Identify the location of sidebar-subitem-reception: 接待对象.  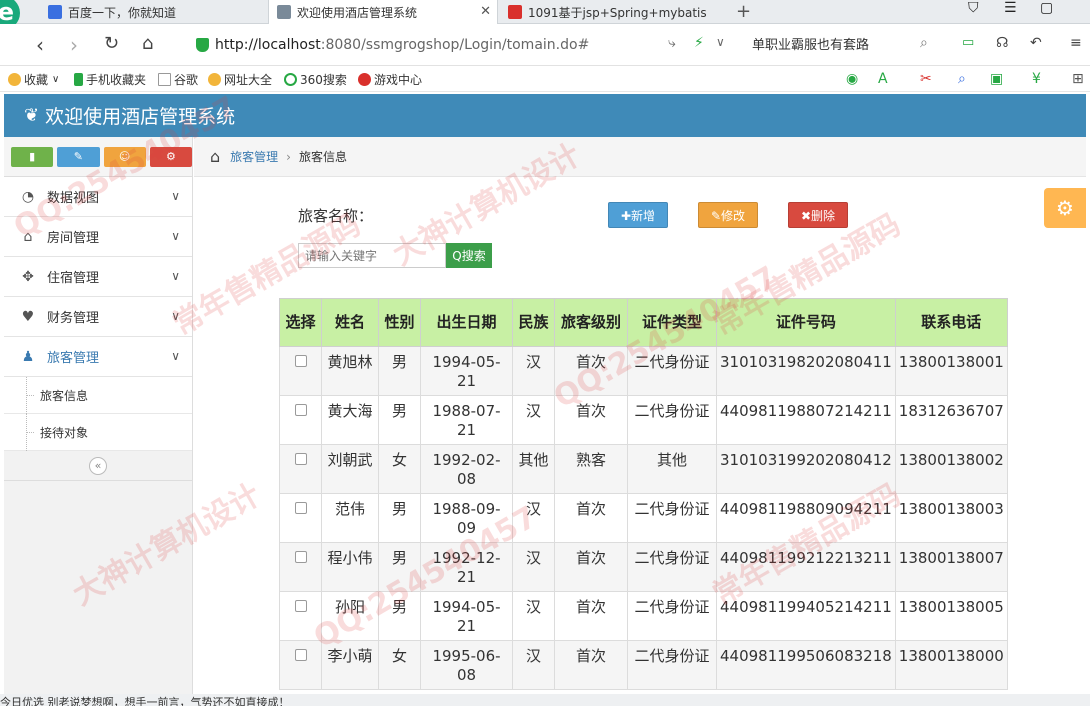
(98, 432).